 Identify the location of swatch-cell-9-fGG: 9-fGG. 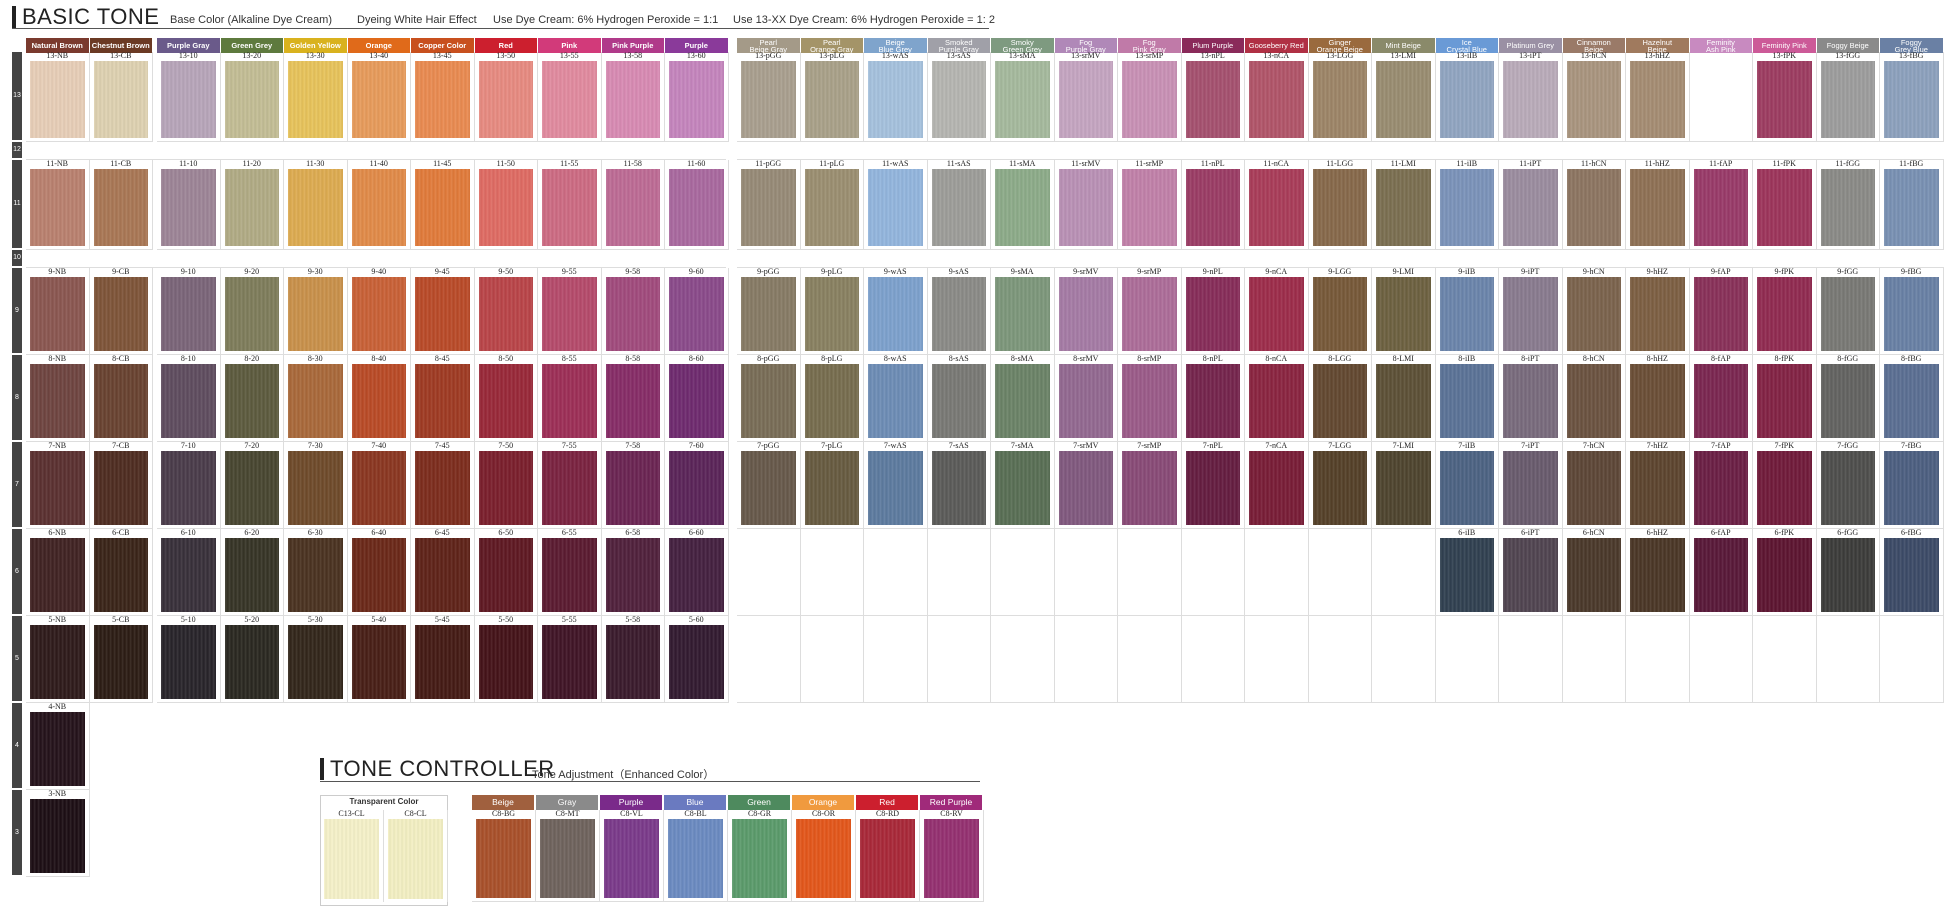
(1848, 311).